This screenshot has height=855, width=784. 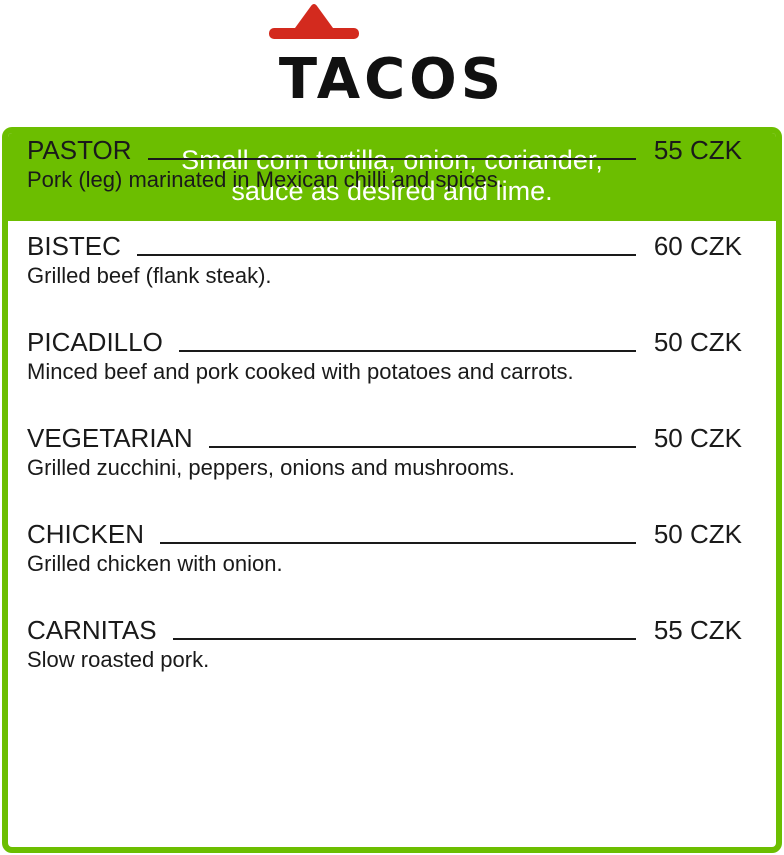 What do you see at coordinates (74, 246) in the screenshot?
I see `item-name: BISTEC` at bounding box center [74, 246].